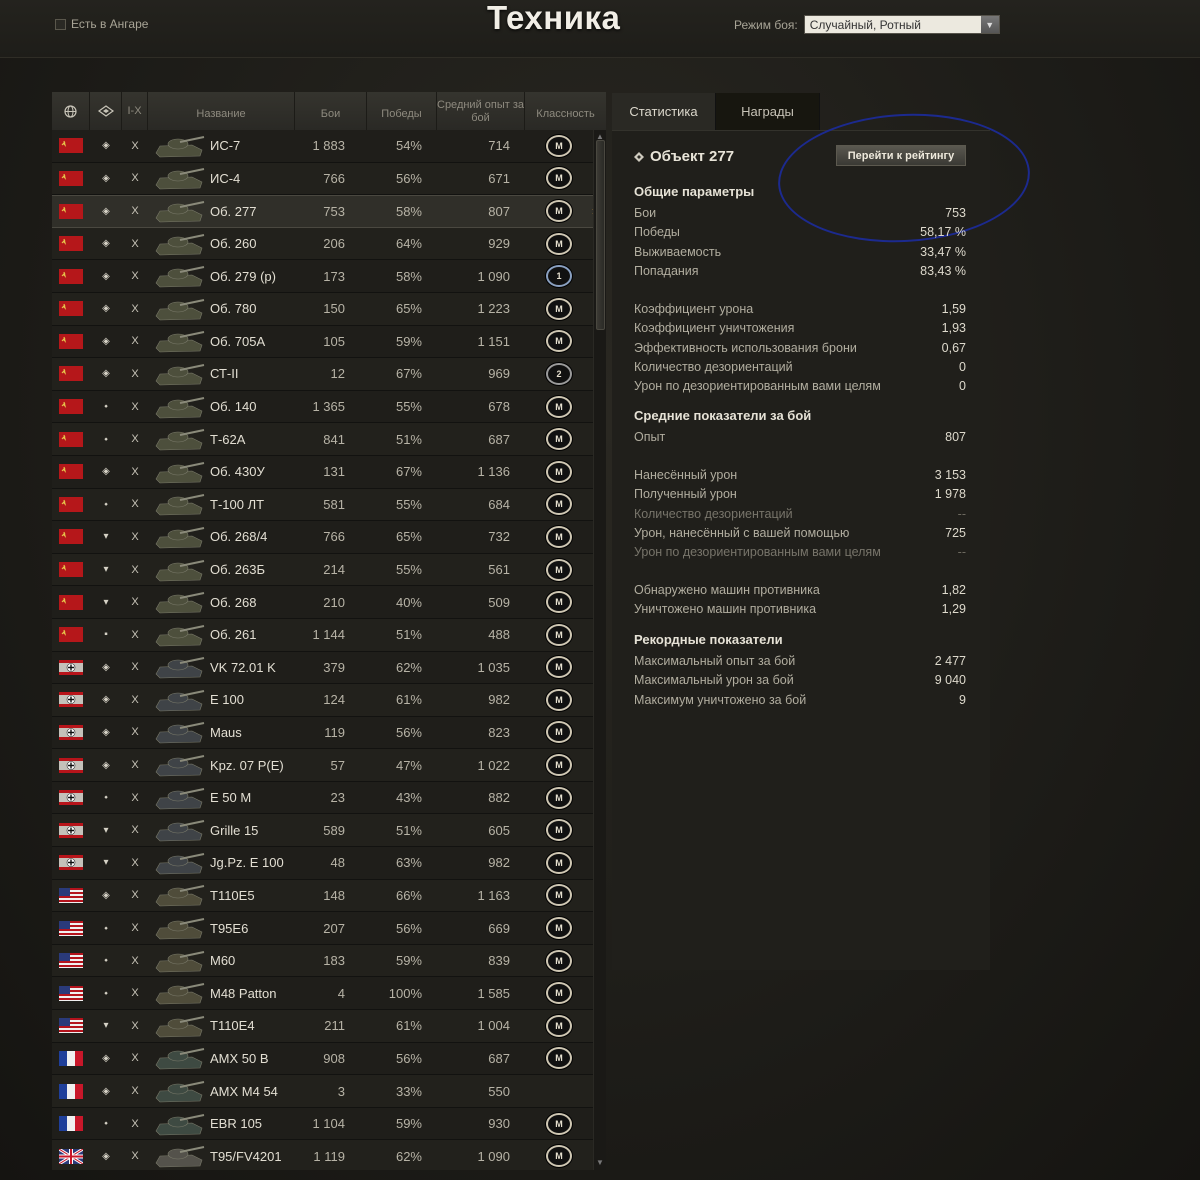 This screenshot has height=1180, width=1200. What do you see at coordinates (402, 111) in the screenshot?
I see `sort-wins-header: Победы` at bounding box center [402, 111].